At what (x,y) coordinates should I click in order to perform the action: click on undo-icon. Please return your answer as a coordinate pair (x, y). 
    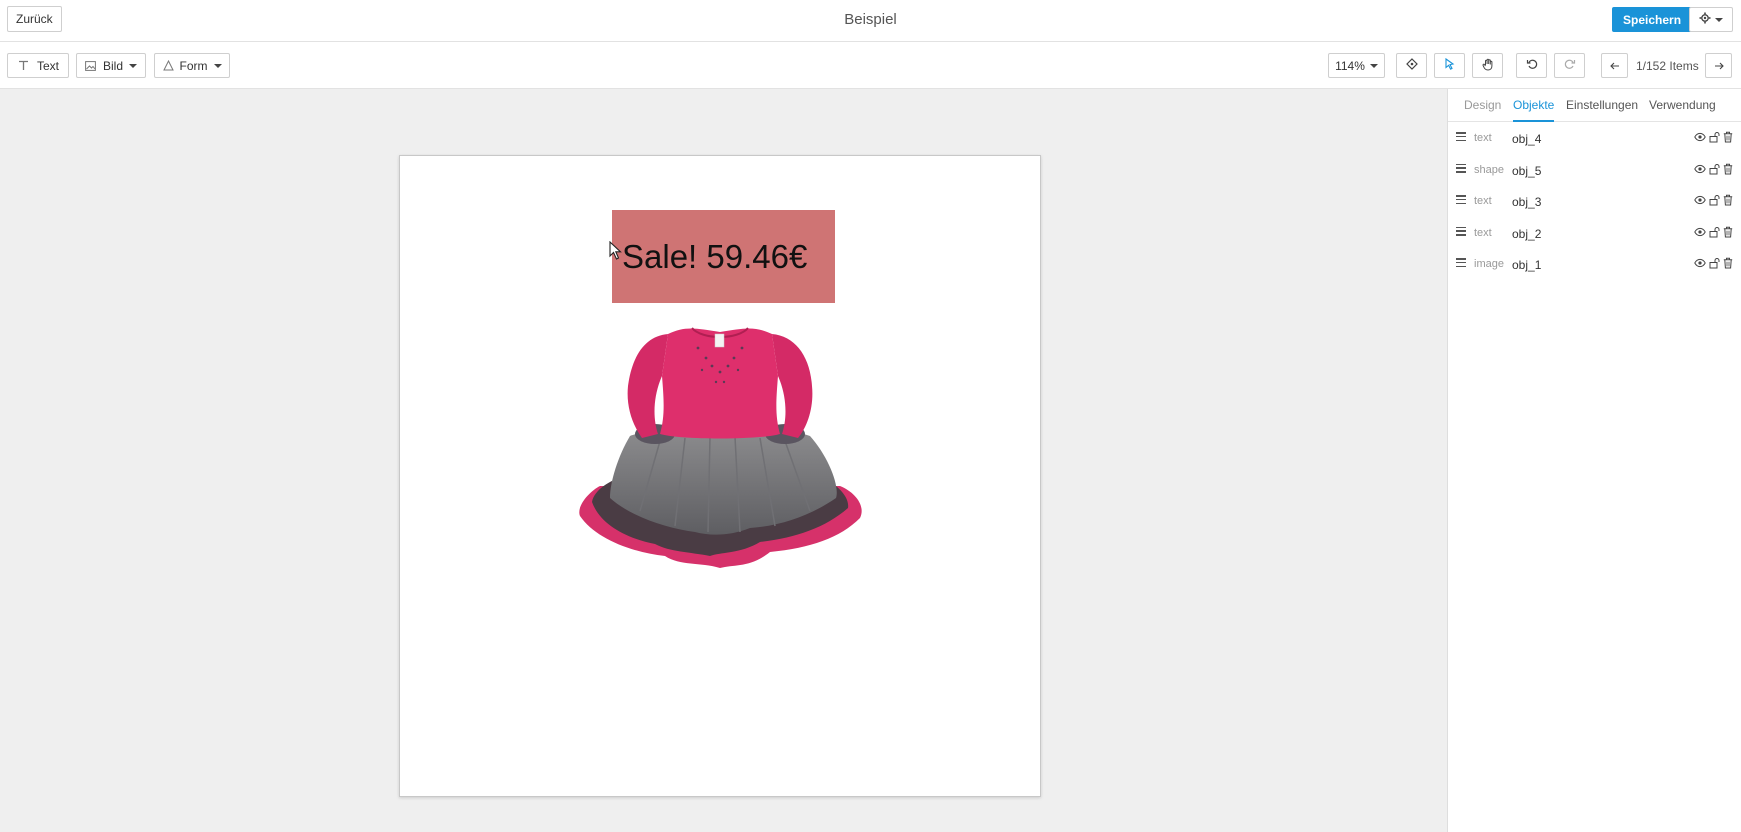
    Looking at the image, I should click on (1532, 65).